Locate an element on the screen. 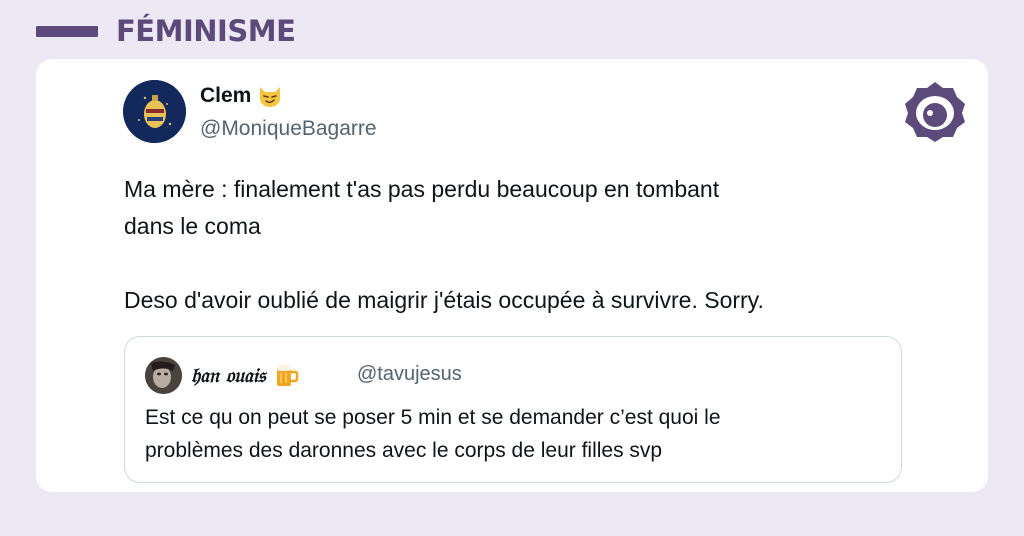  category-header: FÉMINISME is located at coordinates (166, 31).